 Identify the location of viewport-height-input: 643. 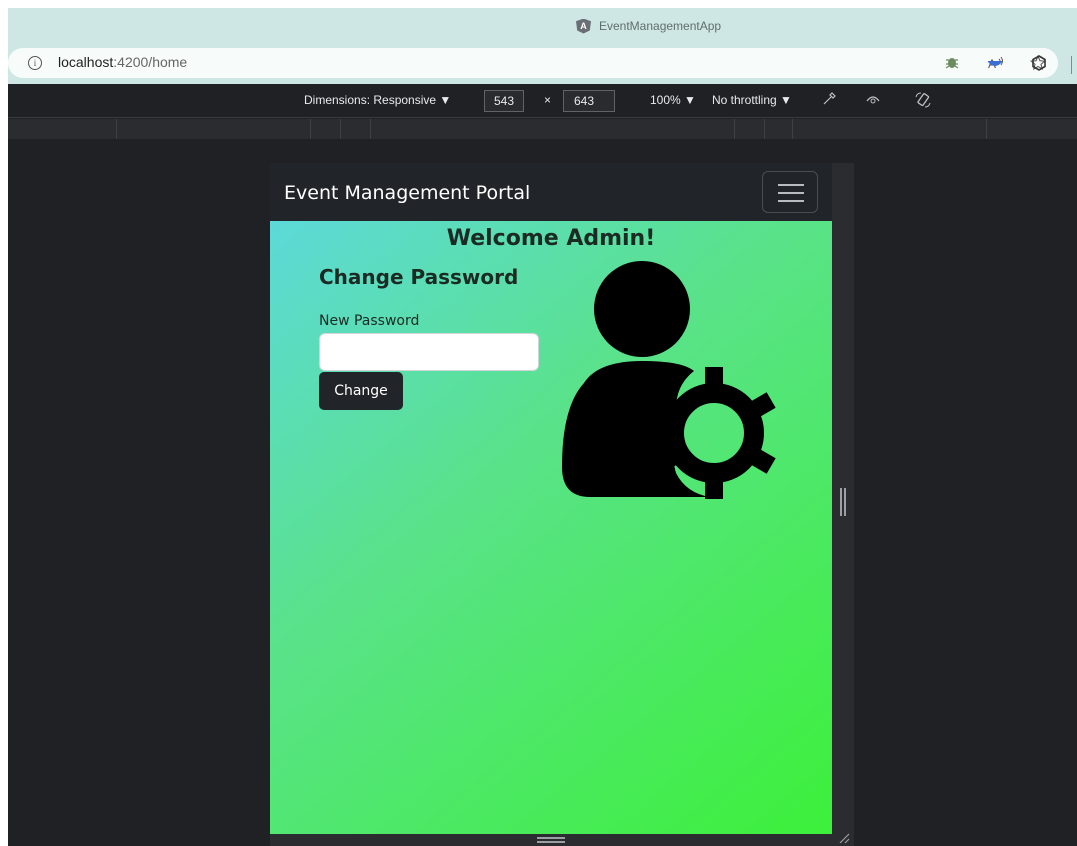
(589, 101).